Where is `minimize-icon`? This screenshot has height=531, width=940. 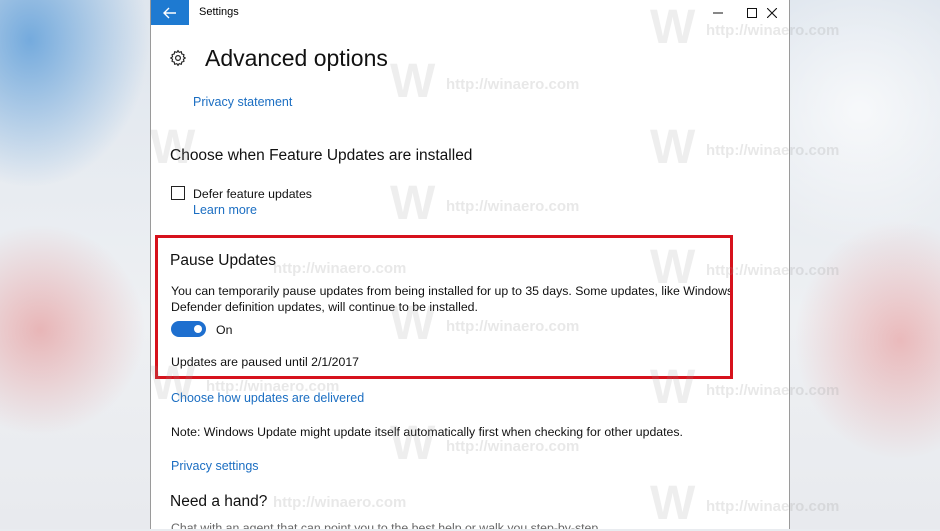 minimize-icon is located at coordinates (718, 12).